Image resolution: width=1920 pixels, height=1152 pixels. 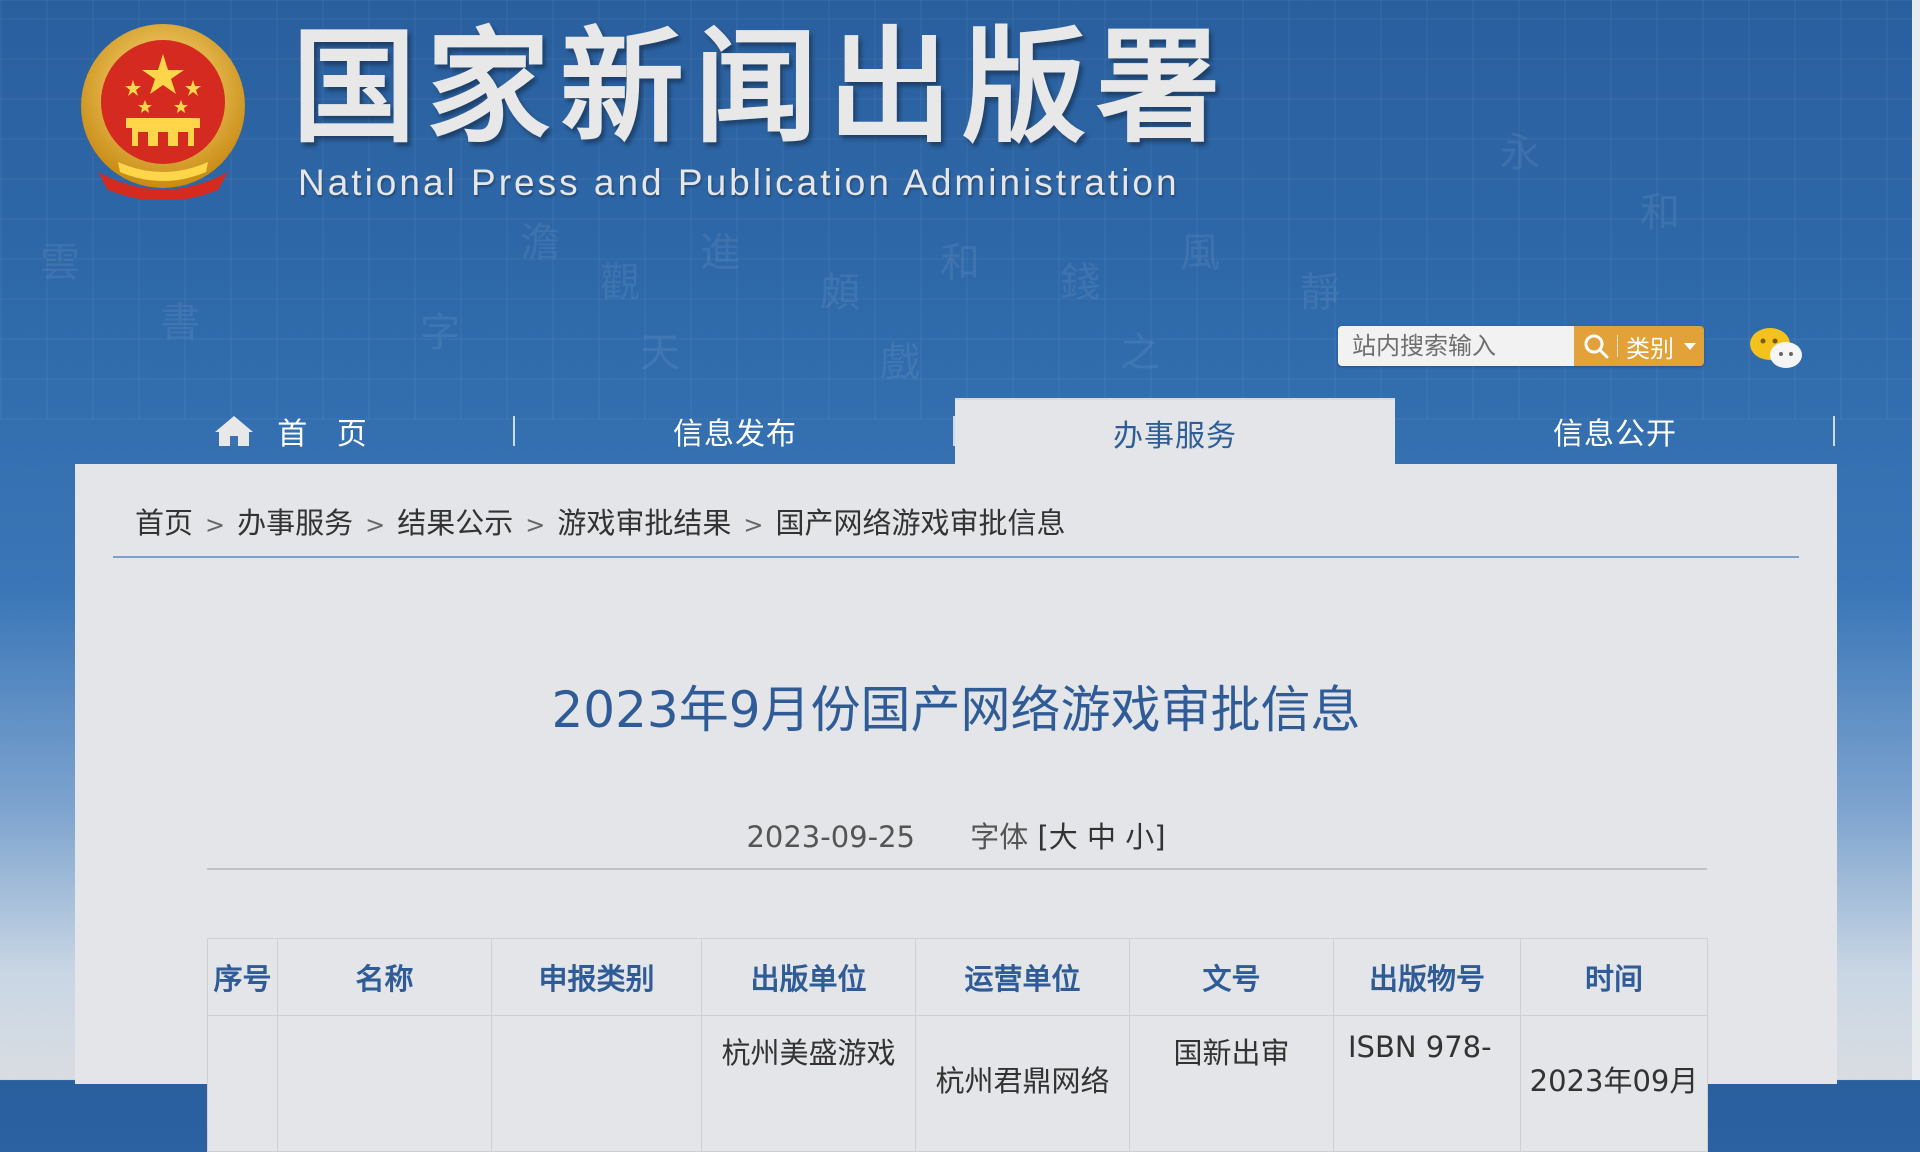 I want to click on cell-name, so click(x=384, y=1083).